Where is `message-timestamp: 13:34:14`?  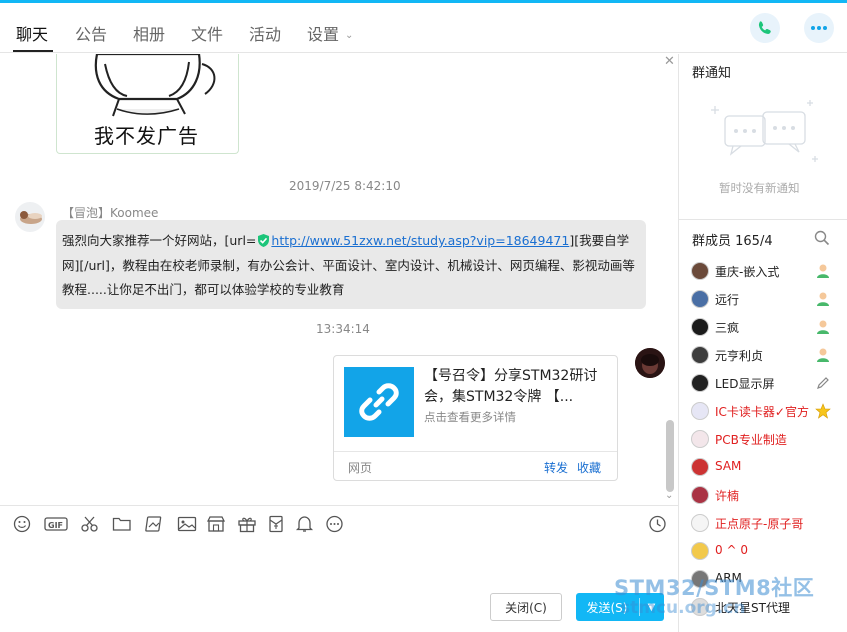
message-timestamp: 13:34:14 is located at coordinates (343, 329).